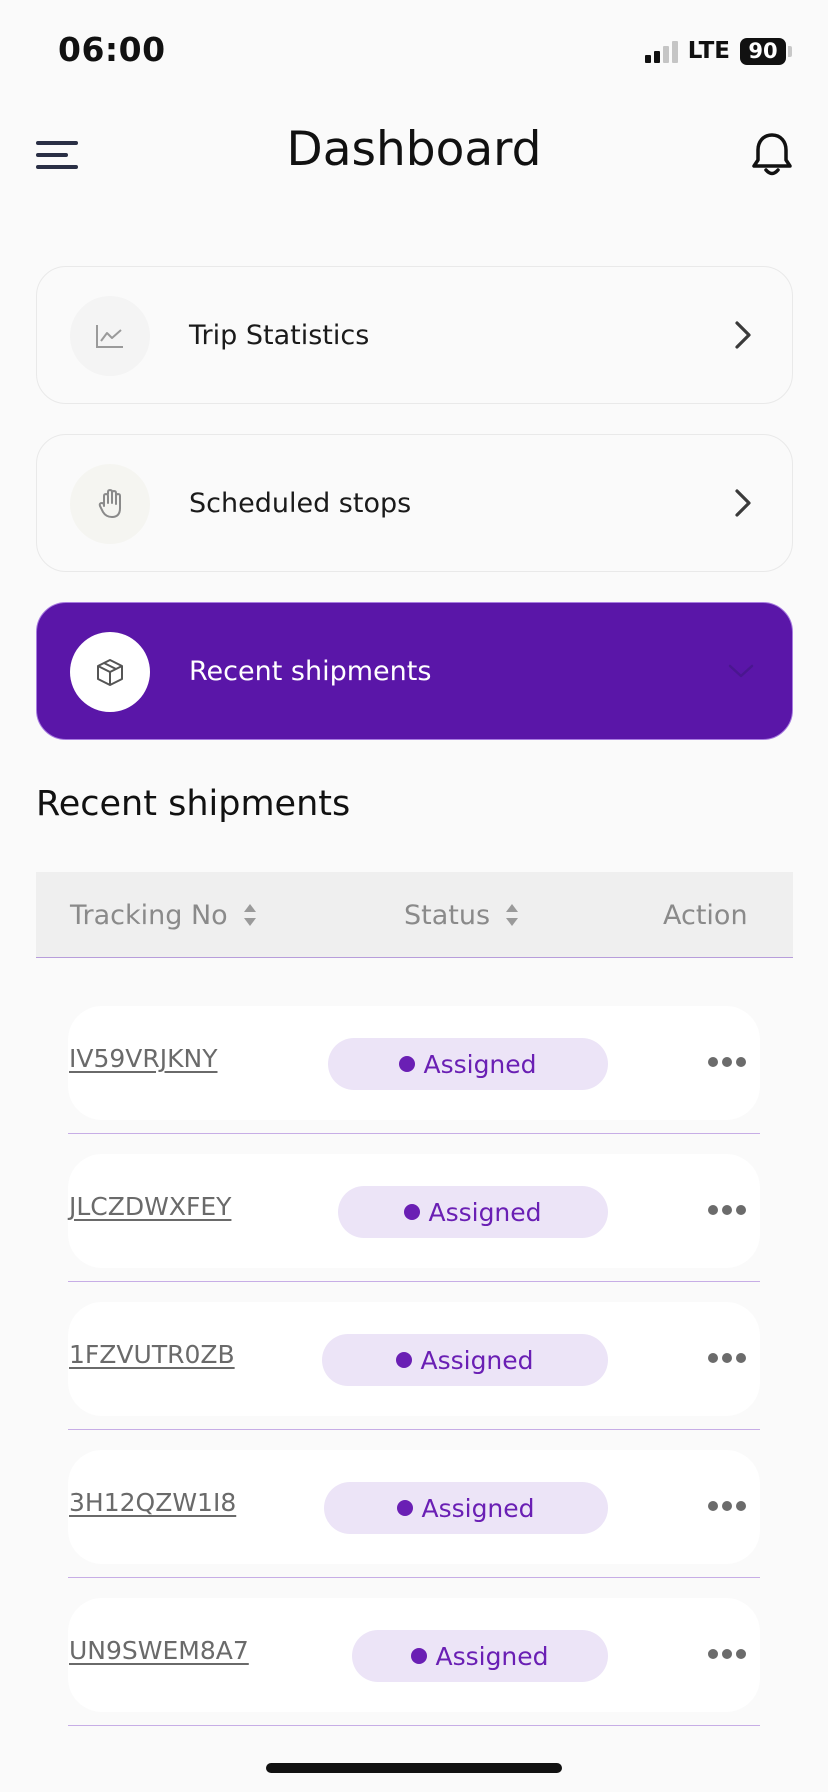  I want to click on package-box-icon, so click(110, 672).